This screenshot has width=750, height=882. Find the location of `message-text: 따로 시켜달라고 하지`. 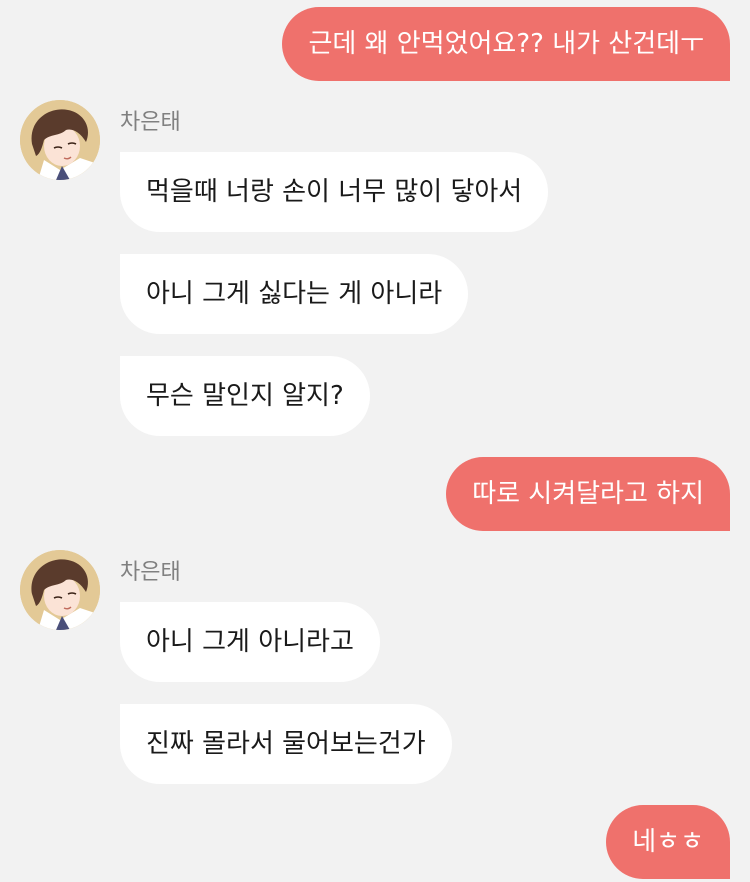

message-text: 따로 시켜달라고 하지 is located at coordinates (588, 494).